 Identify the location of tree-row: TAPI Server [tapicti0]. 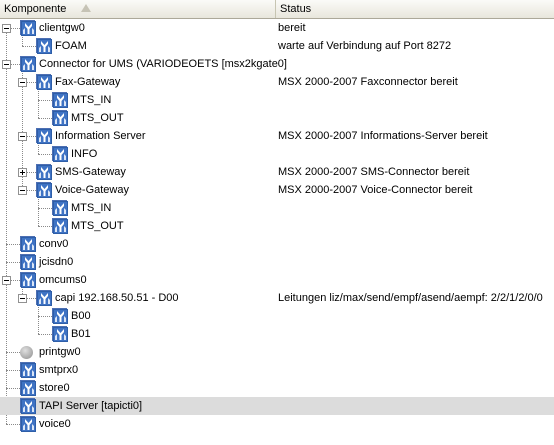
(277, 406).